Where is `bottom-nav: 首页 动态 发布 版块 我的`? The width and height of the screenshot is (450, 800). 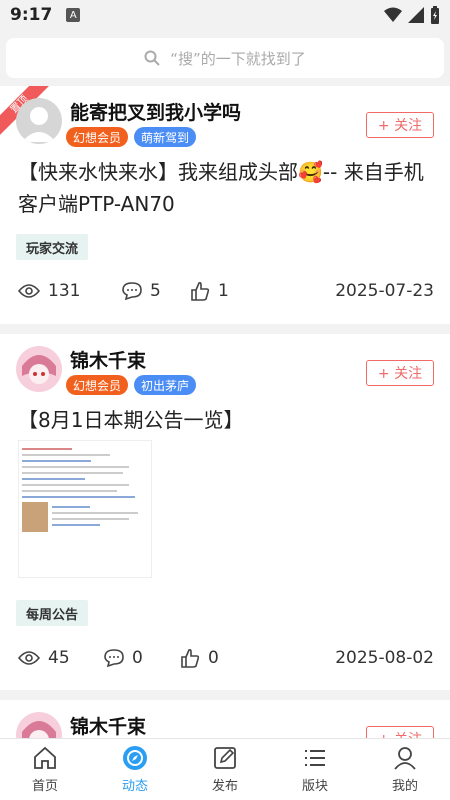 bottom-nav: 首页 动态 发布 版块 我的 is located at coordinates (225, 769).